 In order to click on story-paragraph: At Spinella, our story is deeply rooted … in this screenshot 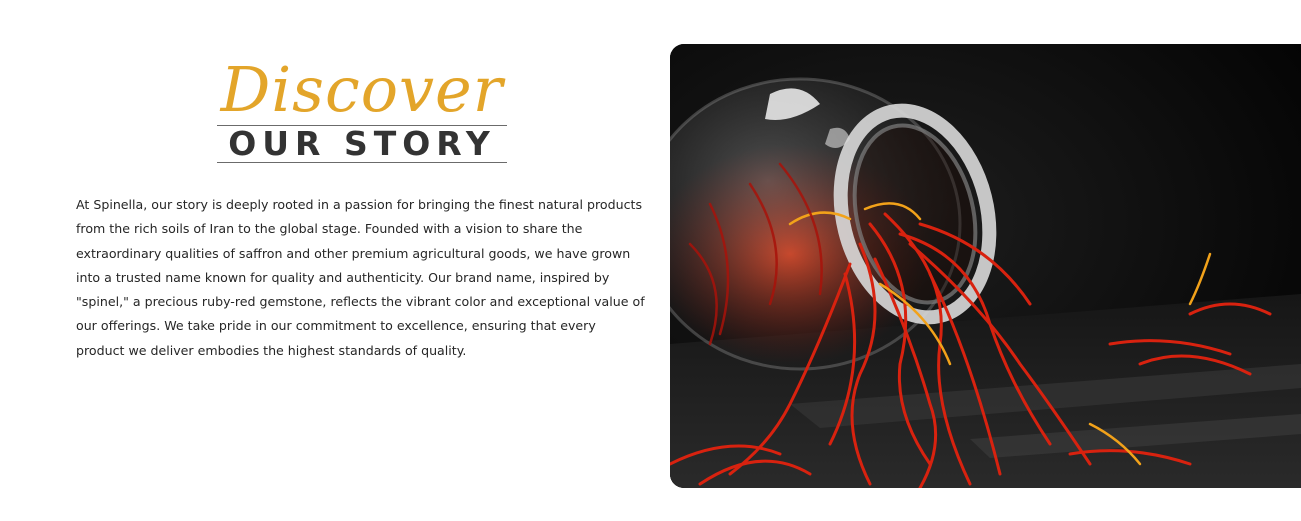, I will do `click(360, 277)`.